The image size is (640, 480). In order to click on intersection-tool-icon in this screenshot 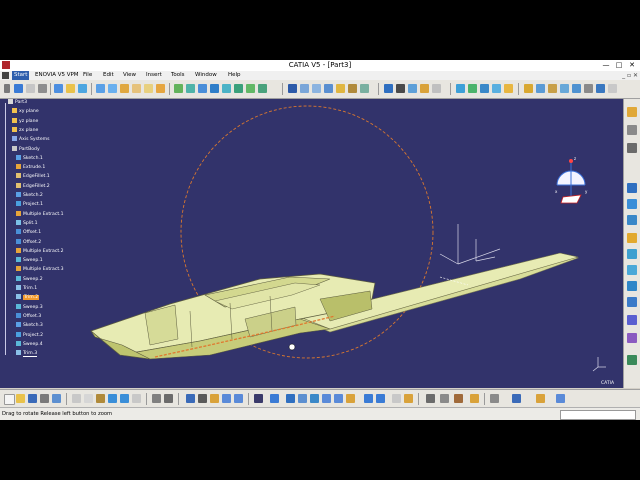, I will do `click(82, 88)`.